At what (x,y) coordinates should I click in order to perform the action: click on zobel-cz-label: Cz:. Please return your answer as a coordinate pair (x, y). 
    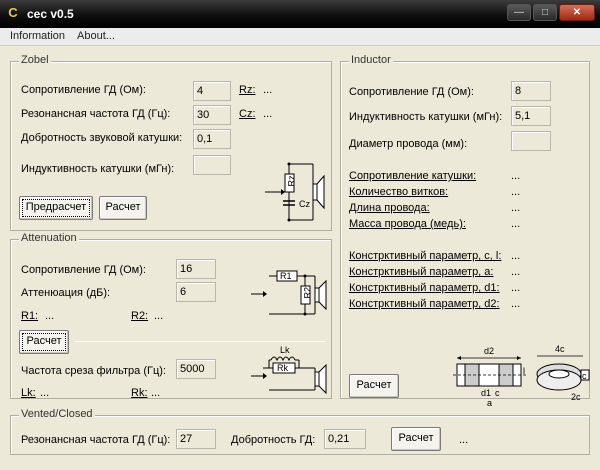
    Looking at the image, I should click on (247, 114).